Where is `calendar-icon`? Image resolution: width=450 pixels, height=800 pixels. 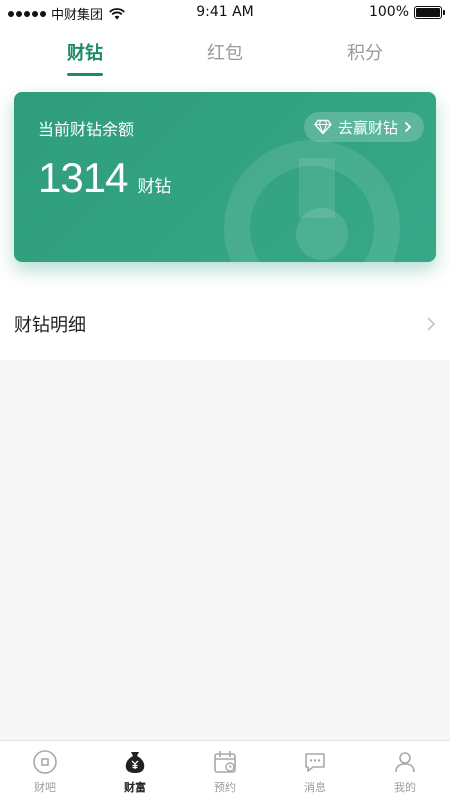 calendar-icon is located at coordinates (225, 762).